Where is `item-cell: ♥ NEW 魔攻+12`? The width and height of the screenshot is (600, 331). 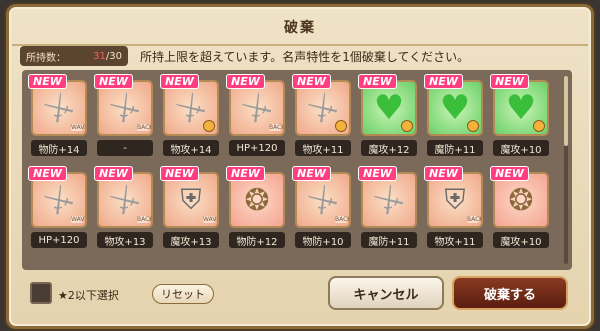 item-cell: ♥ NEW 魔攻+12 is located at coordinates (389, 120).